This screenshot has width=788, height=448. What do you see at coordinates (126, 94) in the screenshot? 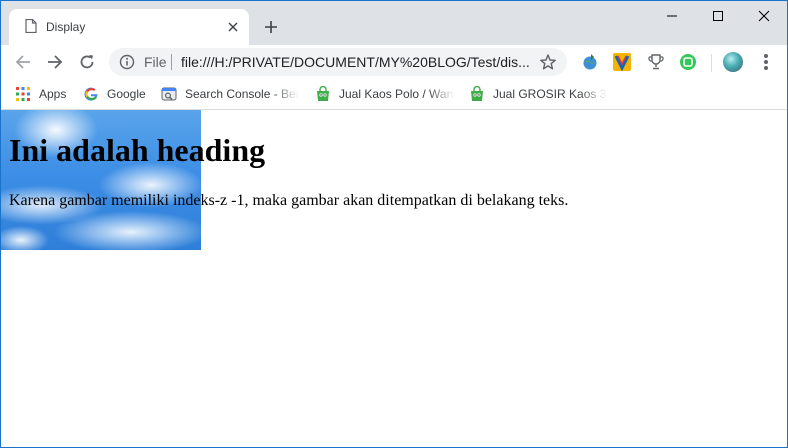
I see `bookmark-label: Google` at bounding box center [126, 94].